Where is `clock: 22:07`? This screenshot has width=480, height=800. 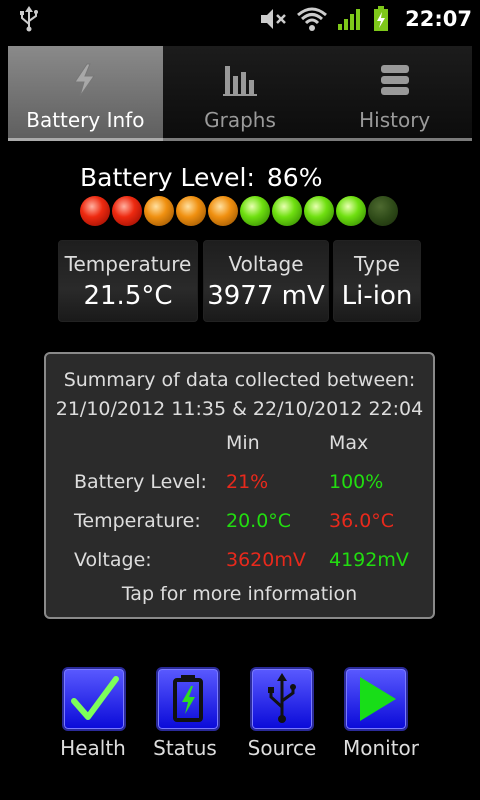
clock: 22:07 is located at coordinates (438, 19).